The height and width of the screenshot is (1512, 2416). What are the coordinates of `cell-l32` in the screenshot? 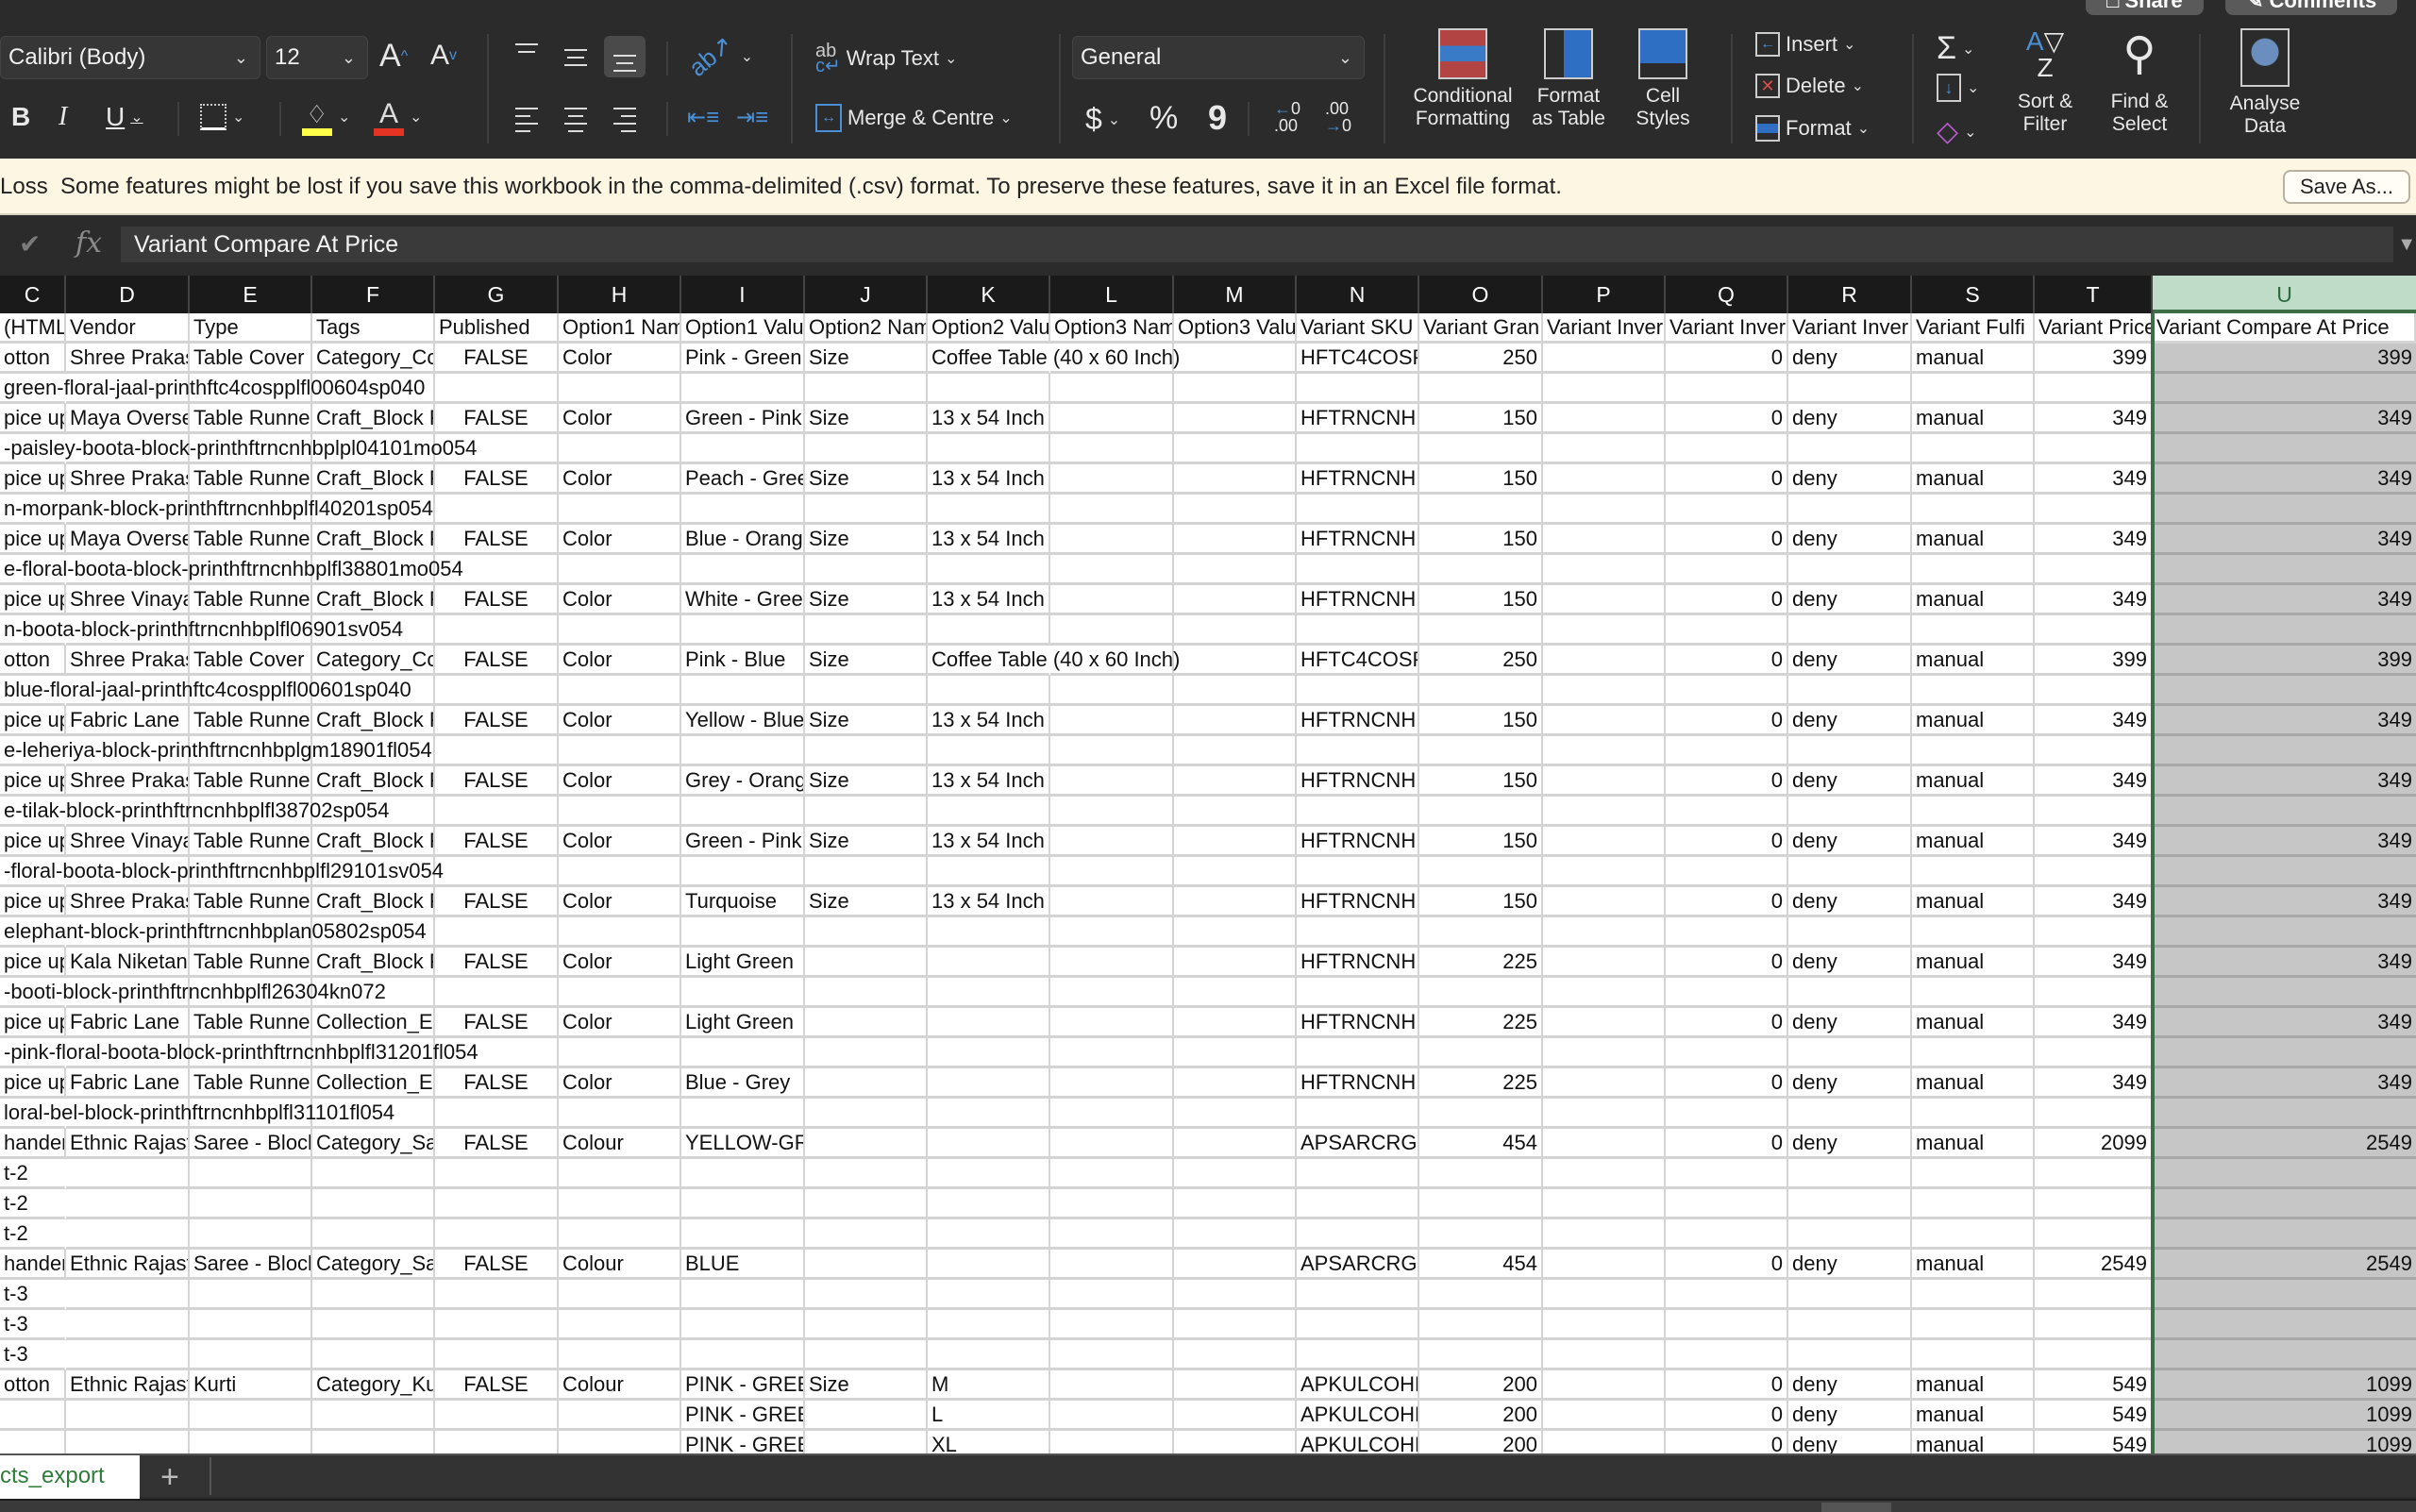 It's located at (1112, 1265).